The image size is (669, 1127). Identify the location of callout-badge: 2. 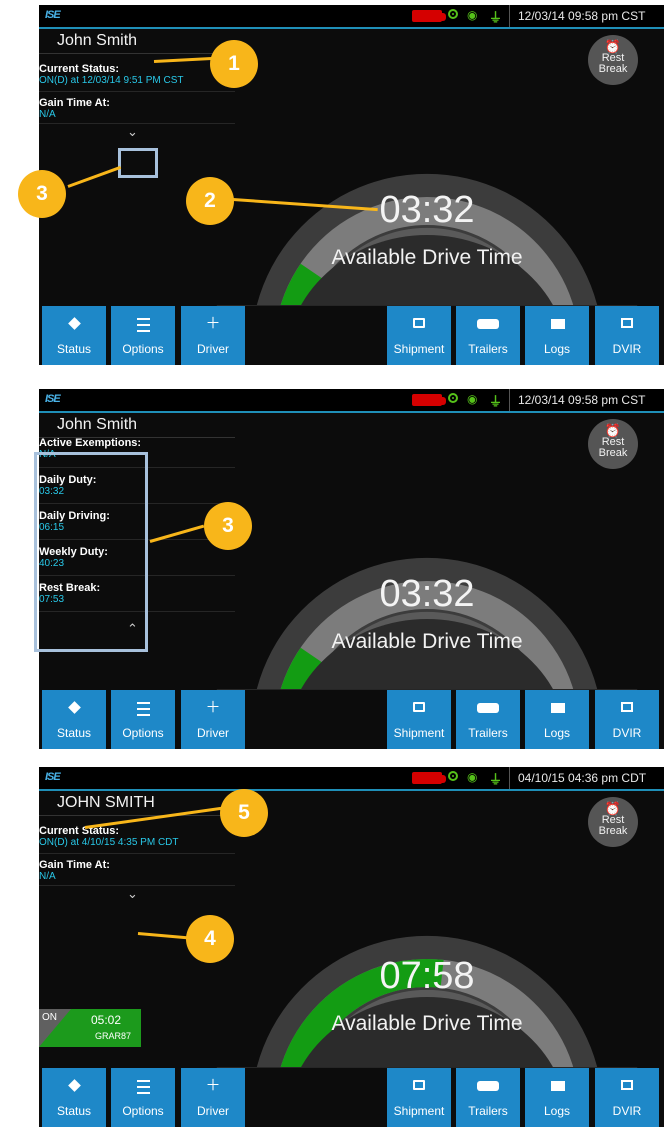
(210, 201).